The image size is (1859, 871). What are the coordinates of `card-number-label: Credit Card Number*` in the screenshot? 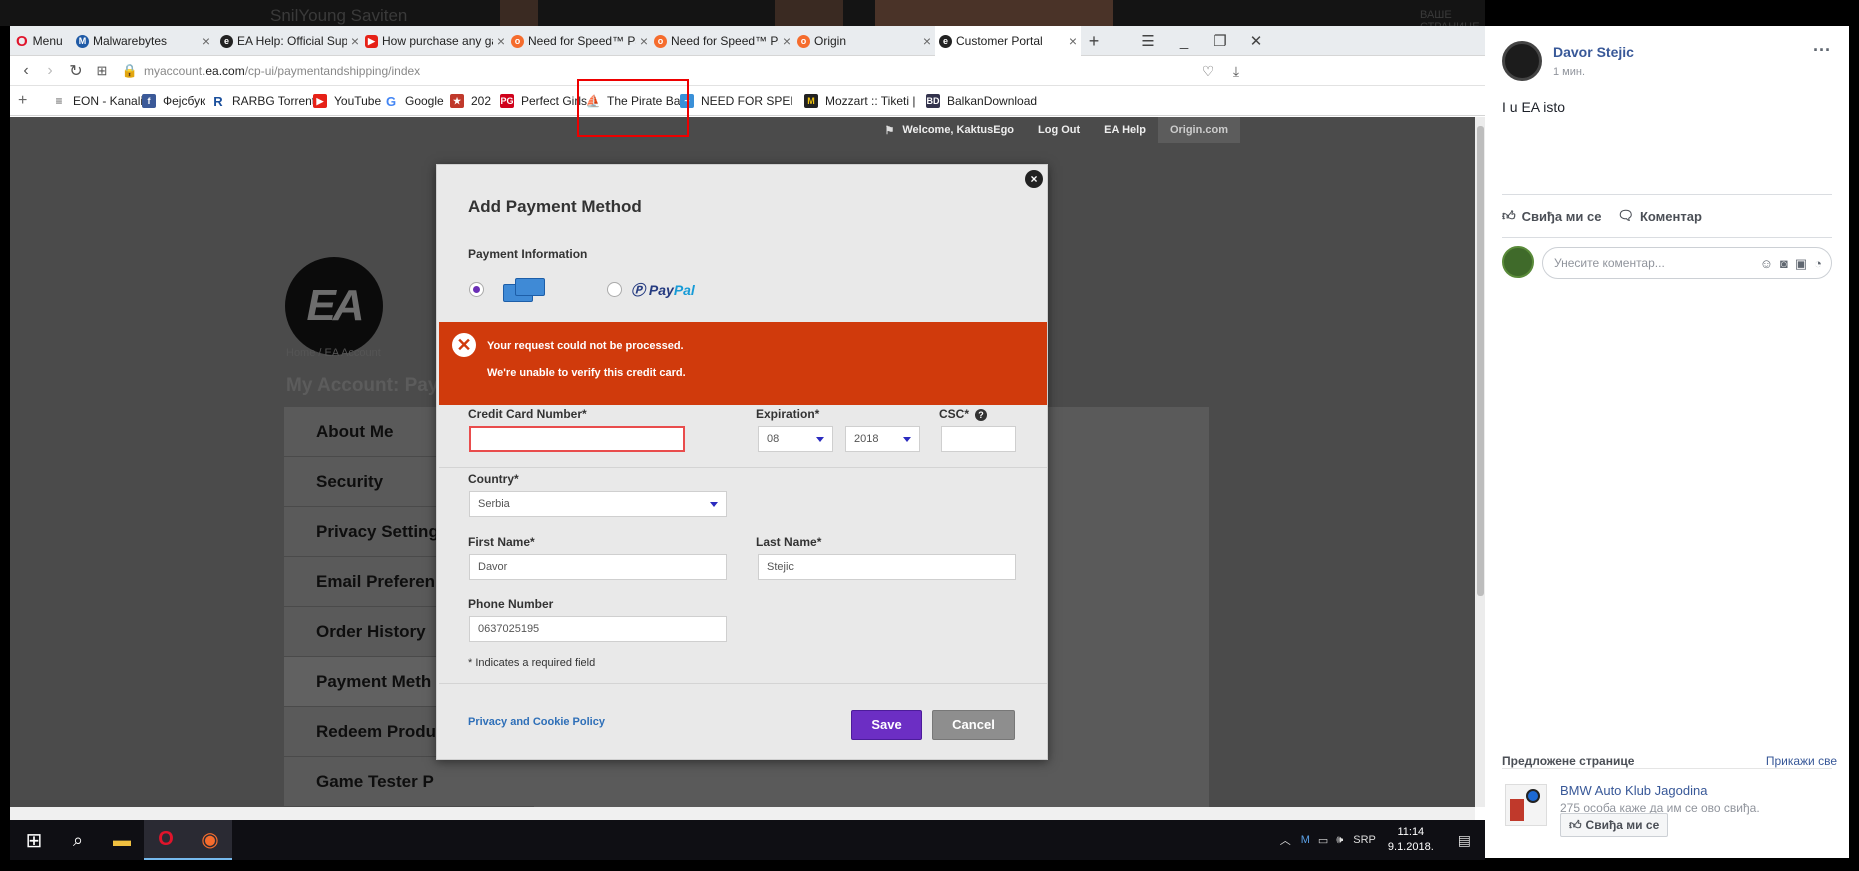 It's located at (527, 414).